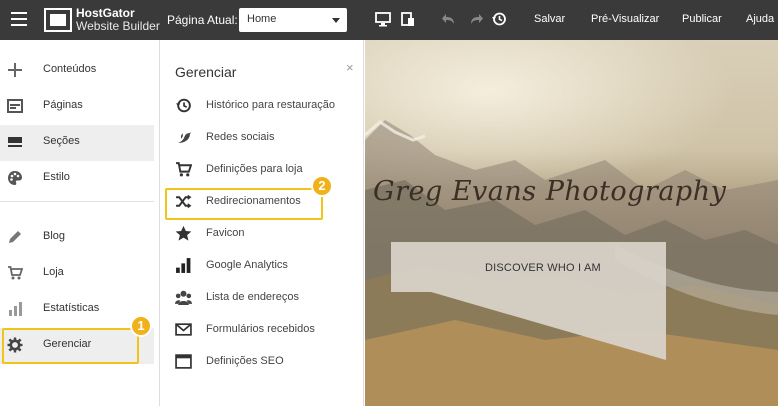 This screenshot has height=406, width=778. What do you see at coordinates (118, 26) in the screenshot?
I see `logo-product: Website Builder` at bounding box center [118, 26].